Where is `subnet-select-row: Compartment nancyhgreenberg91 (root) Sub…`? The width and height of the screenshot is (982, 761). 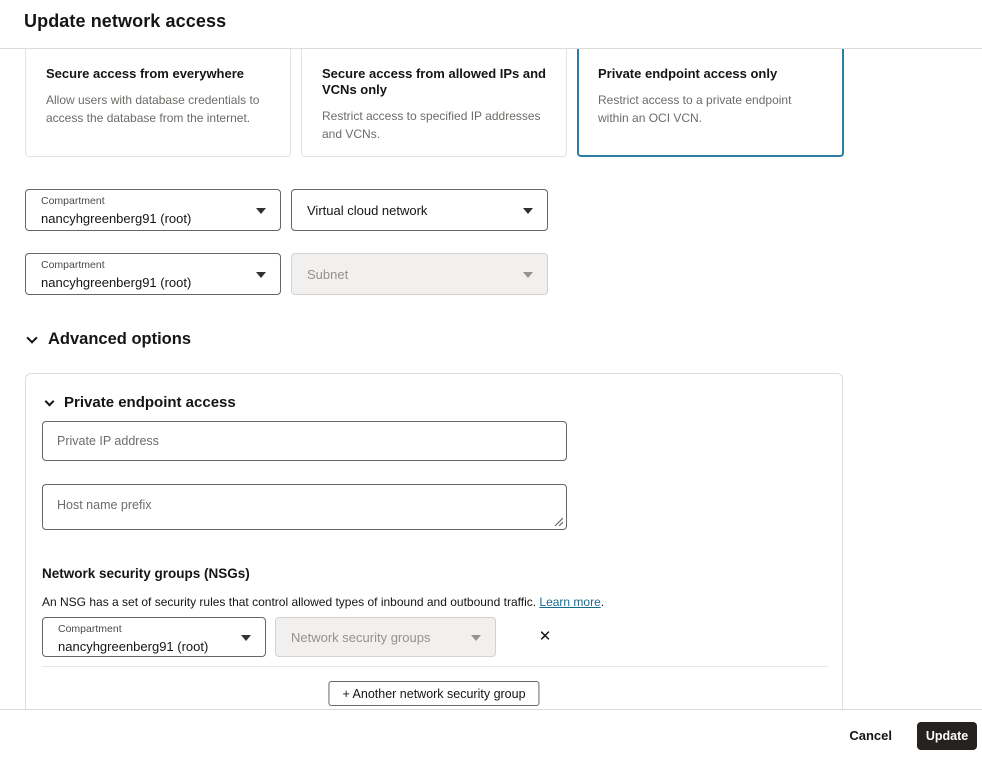
subnet-select-row: Compartment nancyhgreenberg91 (root) Sub… is located at coordinates (286, 274).